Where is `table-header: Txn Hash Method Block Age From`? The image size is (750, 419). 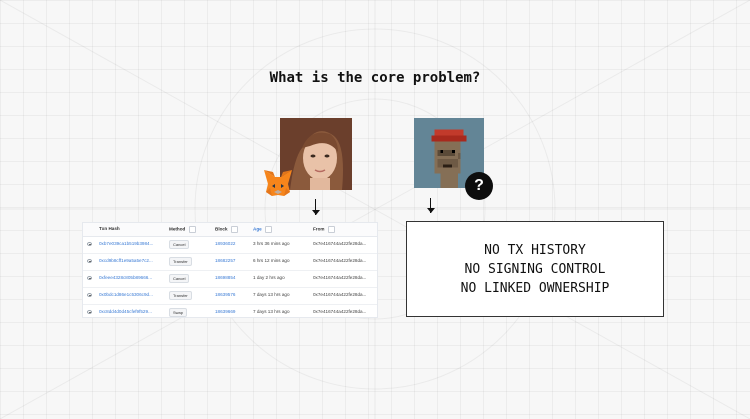 table-header: Txn Hash Method Block Age From is located at coordinates (230, 230).